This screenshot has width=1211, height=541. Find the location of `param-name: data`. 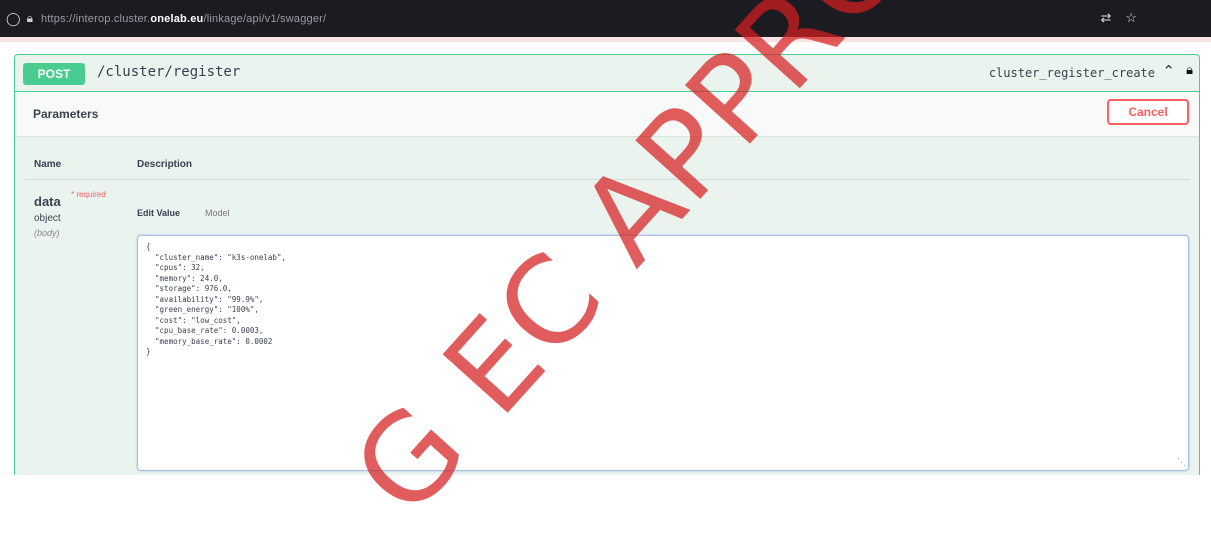

param-name: data is located at coordinates (47, 201).